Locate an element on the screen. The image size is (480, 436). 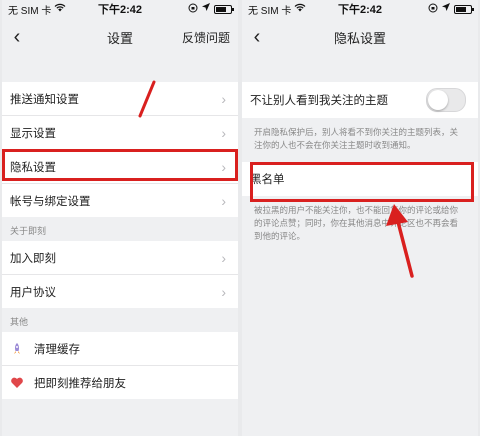
row-user-agreement: 用户协议 › is located at coordinates (120, 291).